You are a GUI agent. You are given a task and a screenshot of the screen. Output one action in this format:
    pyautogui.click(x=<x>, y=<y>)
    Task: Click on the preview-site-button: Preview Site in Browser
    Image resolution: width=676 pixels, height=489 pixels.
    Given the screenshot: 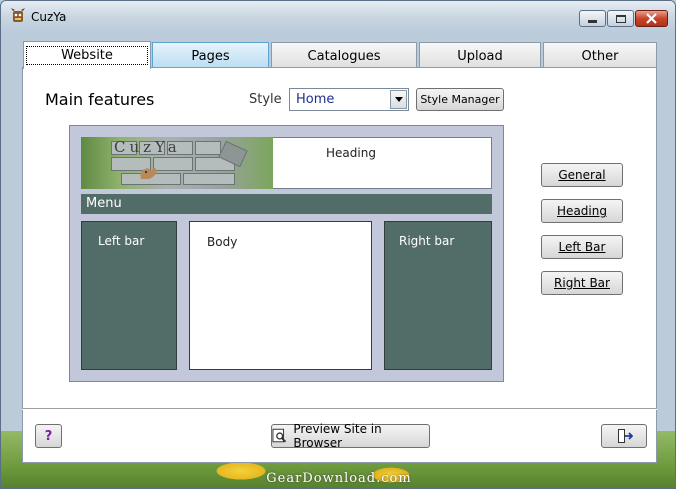 What is the action you would take?
    pyautogui.click(x=350, y=436)
    